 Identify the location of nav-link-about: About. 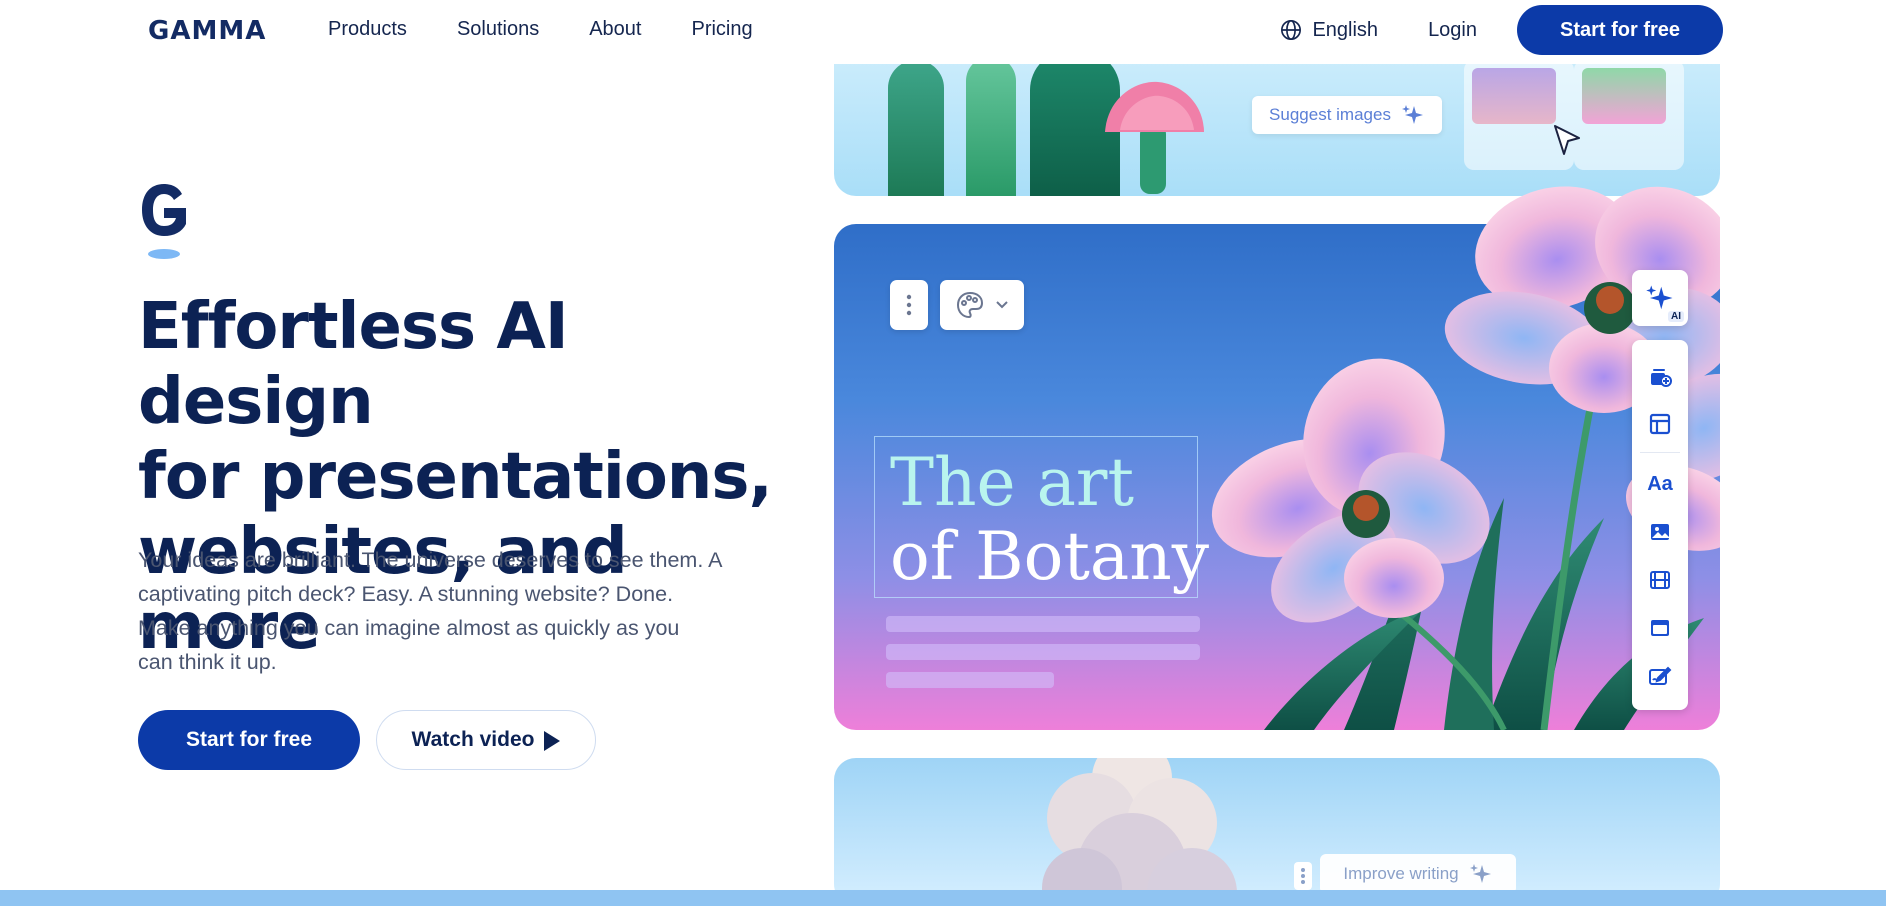
(615, 29).